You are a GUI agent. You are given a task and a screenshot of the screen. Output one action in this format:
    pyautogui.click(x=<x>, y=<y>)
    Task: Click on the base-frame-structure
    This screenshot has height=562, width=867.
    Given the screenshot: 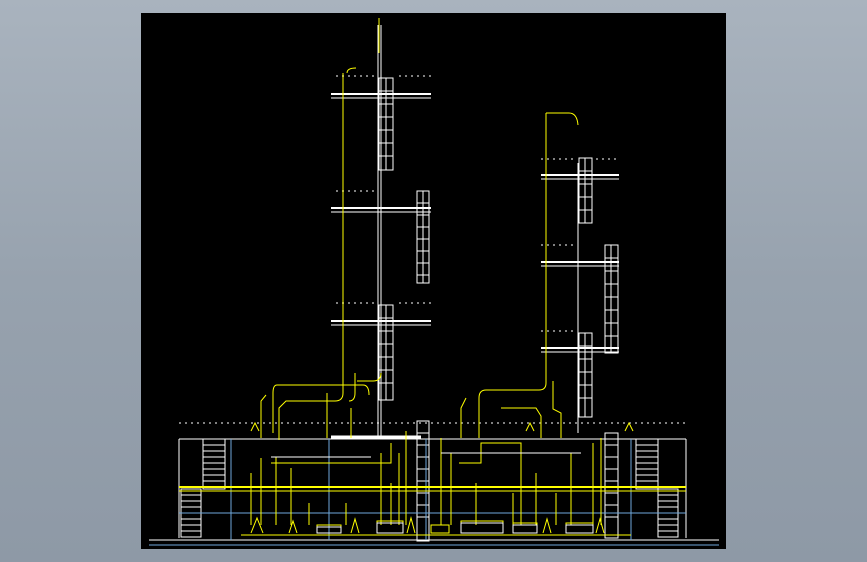 What is the action you would take?
    pyautogui.click(x=434, y=481)
    